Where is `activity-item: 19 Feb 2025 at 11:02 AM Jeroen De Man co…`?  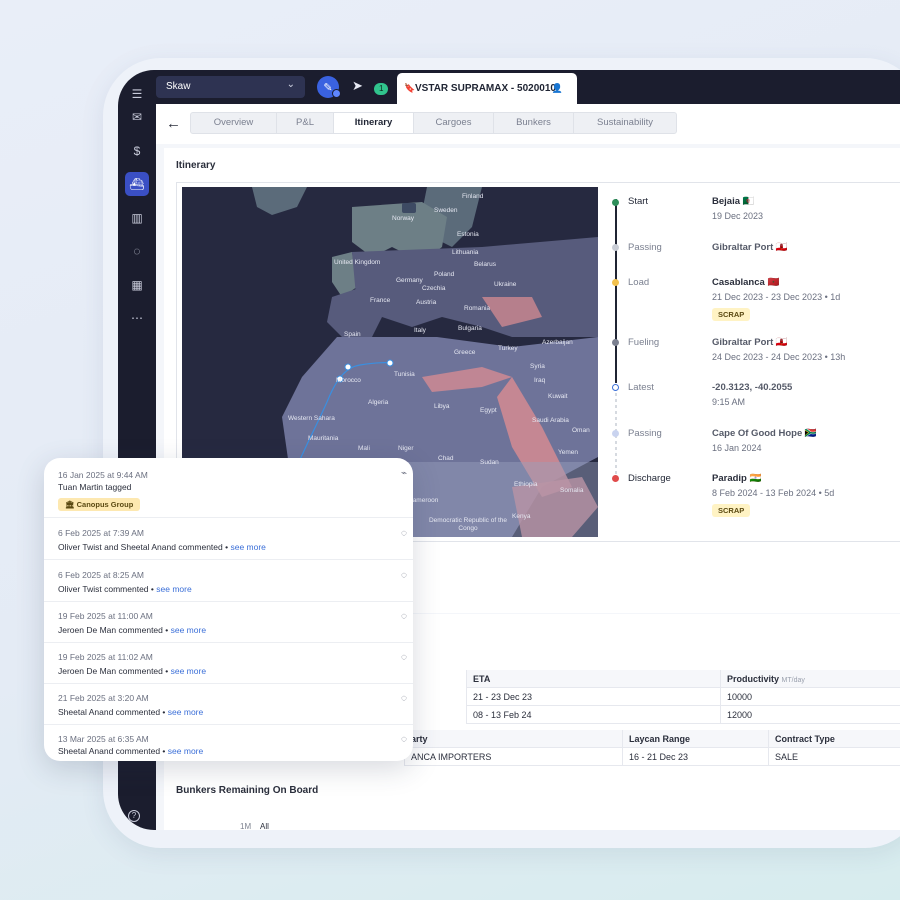
activity-item: 19 Feb 2025 at 11:02 AM Jeroen De Man co… is located at coordinates (228, 664).